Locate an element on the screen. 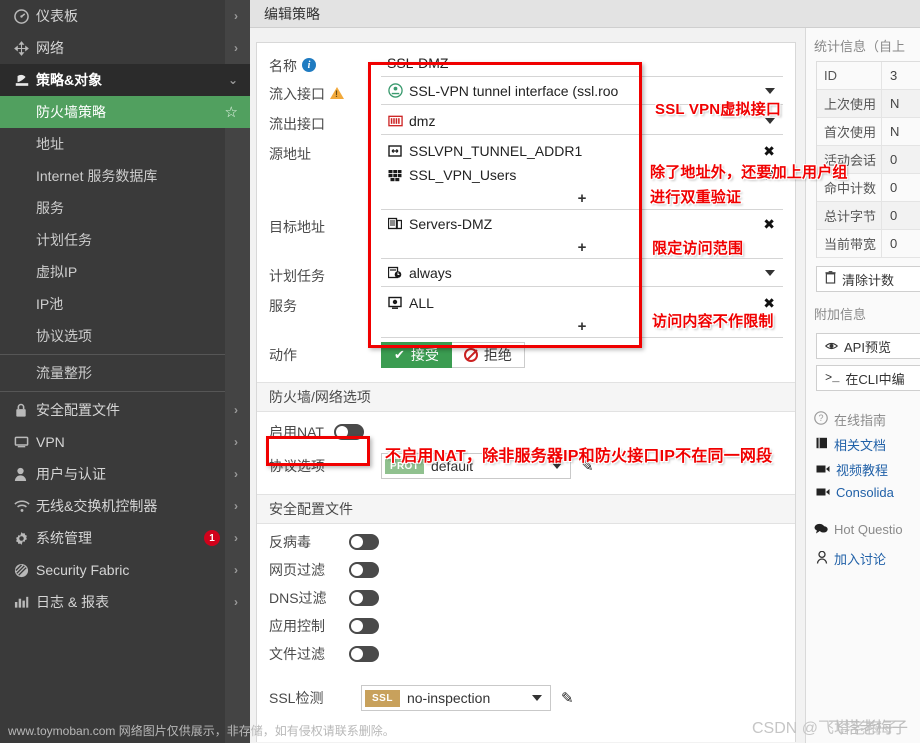 The width and height of the screenshot is (920, 743). appcontrol-toggle is located at coordinates (364, 626).